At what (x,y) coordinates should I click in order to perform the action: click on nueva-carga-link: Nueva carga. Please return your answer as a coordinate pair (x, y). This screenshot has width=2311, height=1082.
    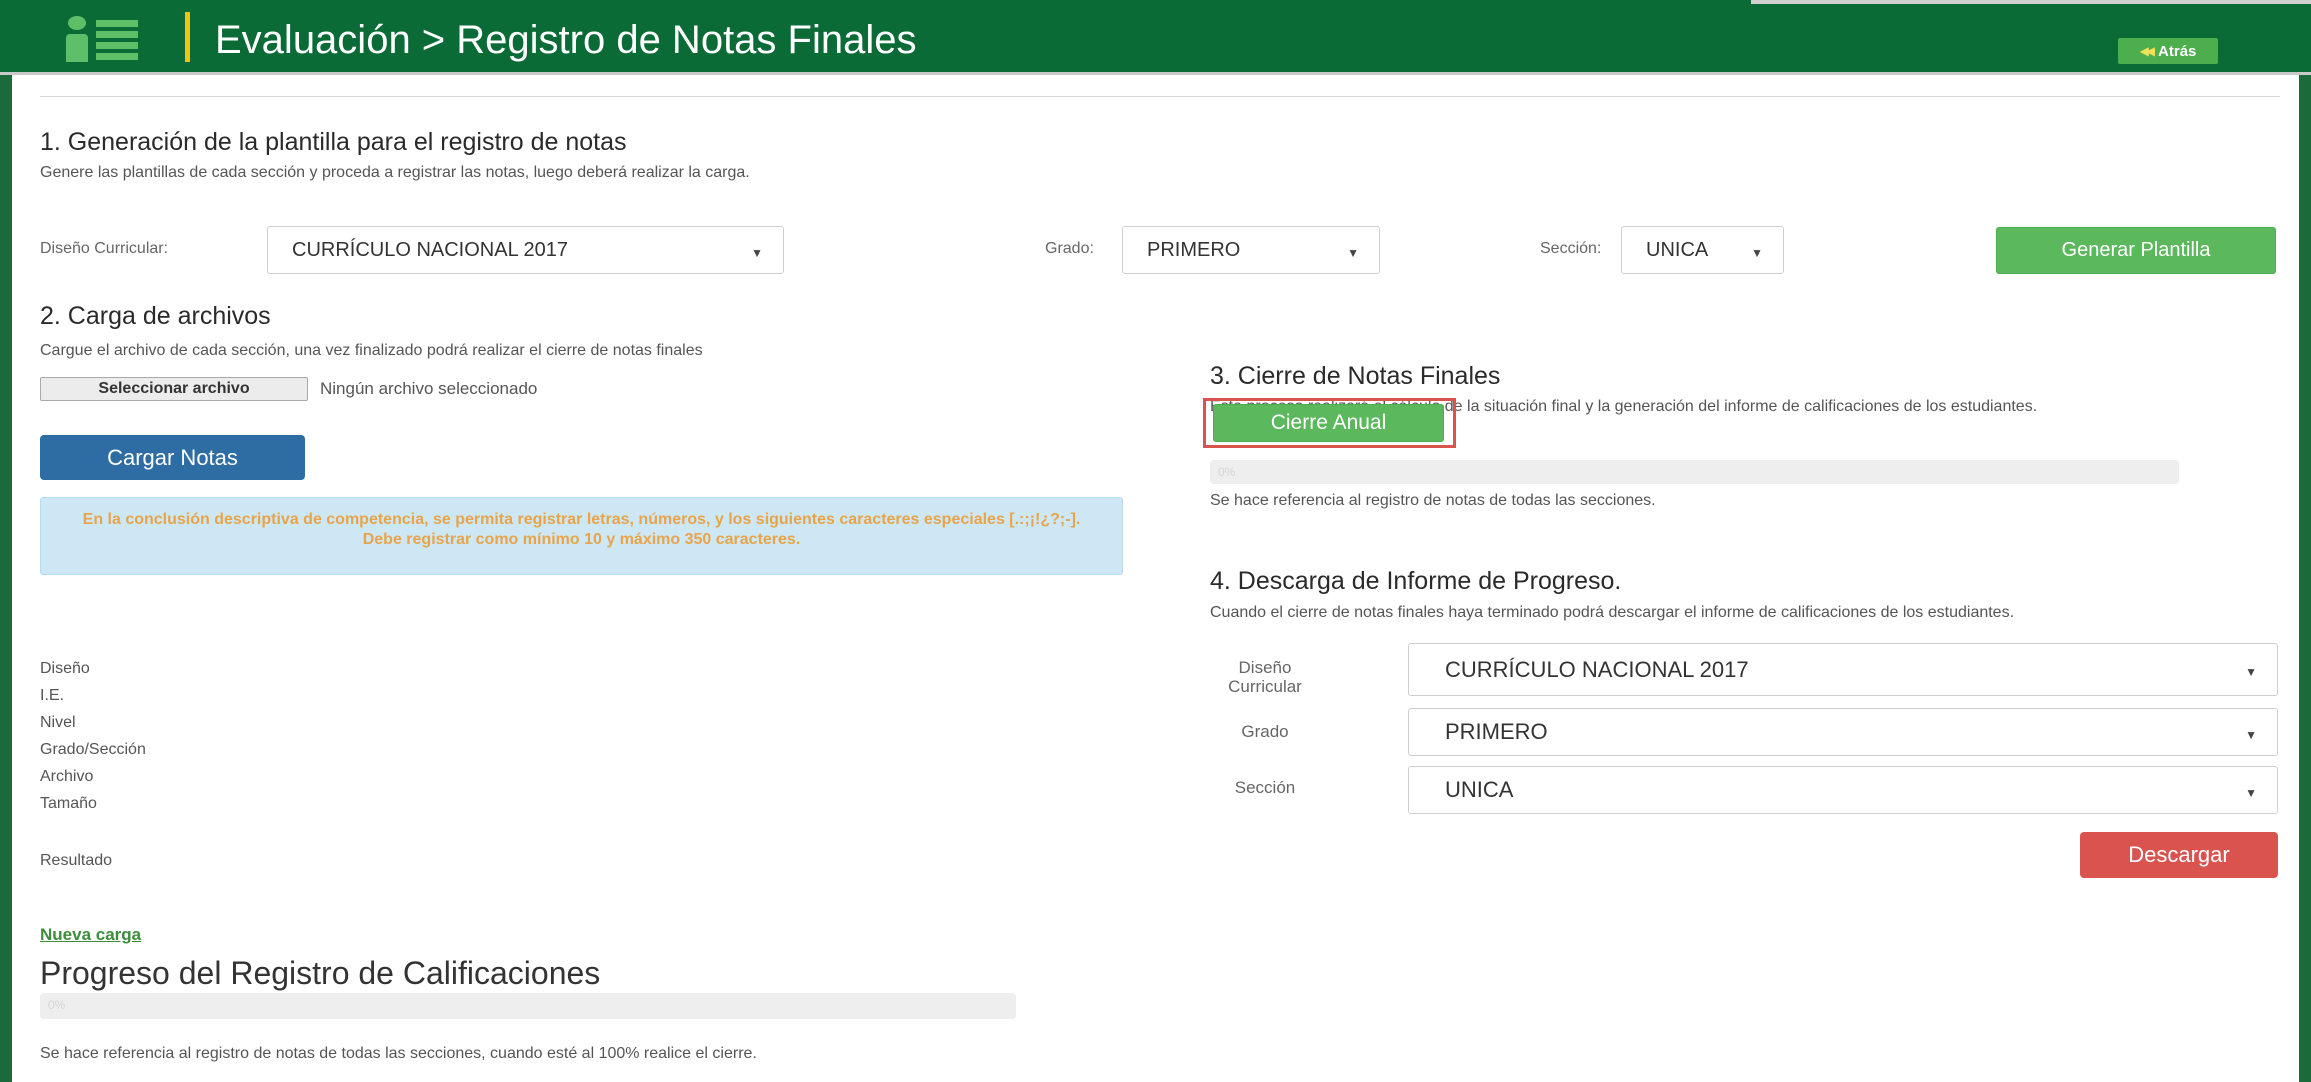
    Looking at the image, I should click on (90, 935).